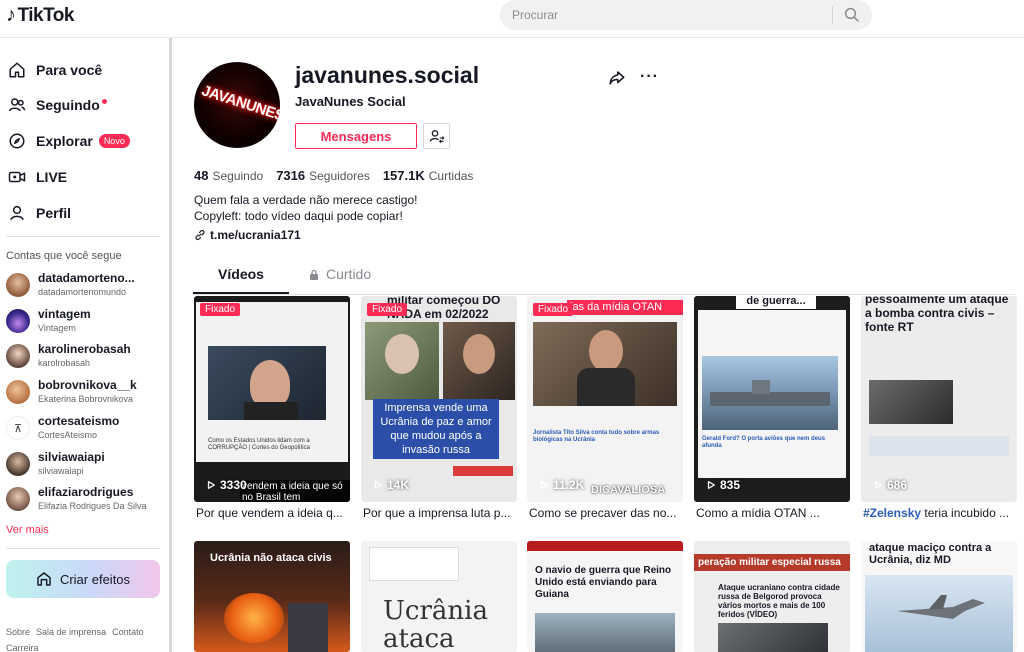 The image size is (1024, 652). Describe the element at coordinates (22, 647) in the screenshot. I see `footer-link-careers: Carreira` at that location.